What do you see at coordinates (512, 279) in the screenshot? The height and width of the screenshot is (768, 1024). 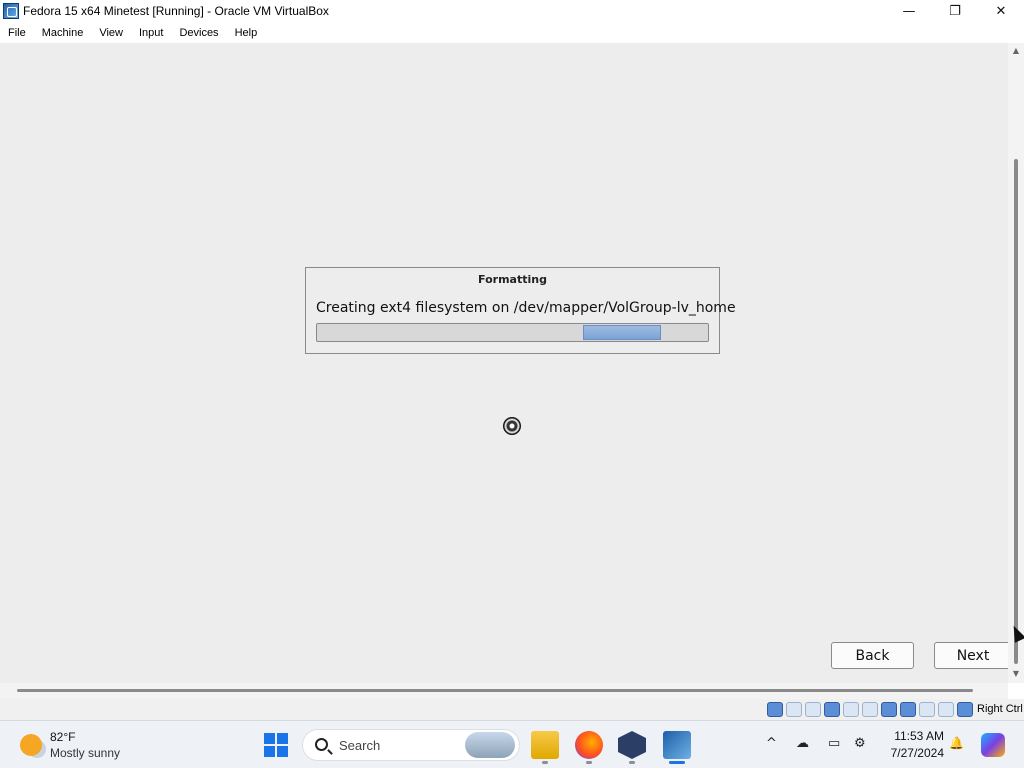 I see `dialog-title: Formatting` at bounding box center [512, 279].